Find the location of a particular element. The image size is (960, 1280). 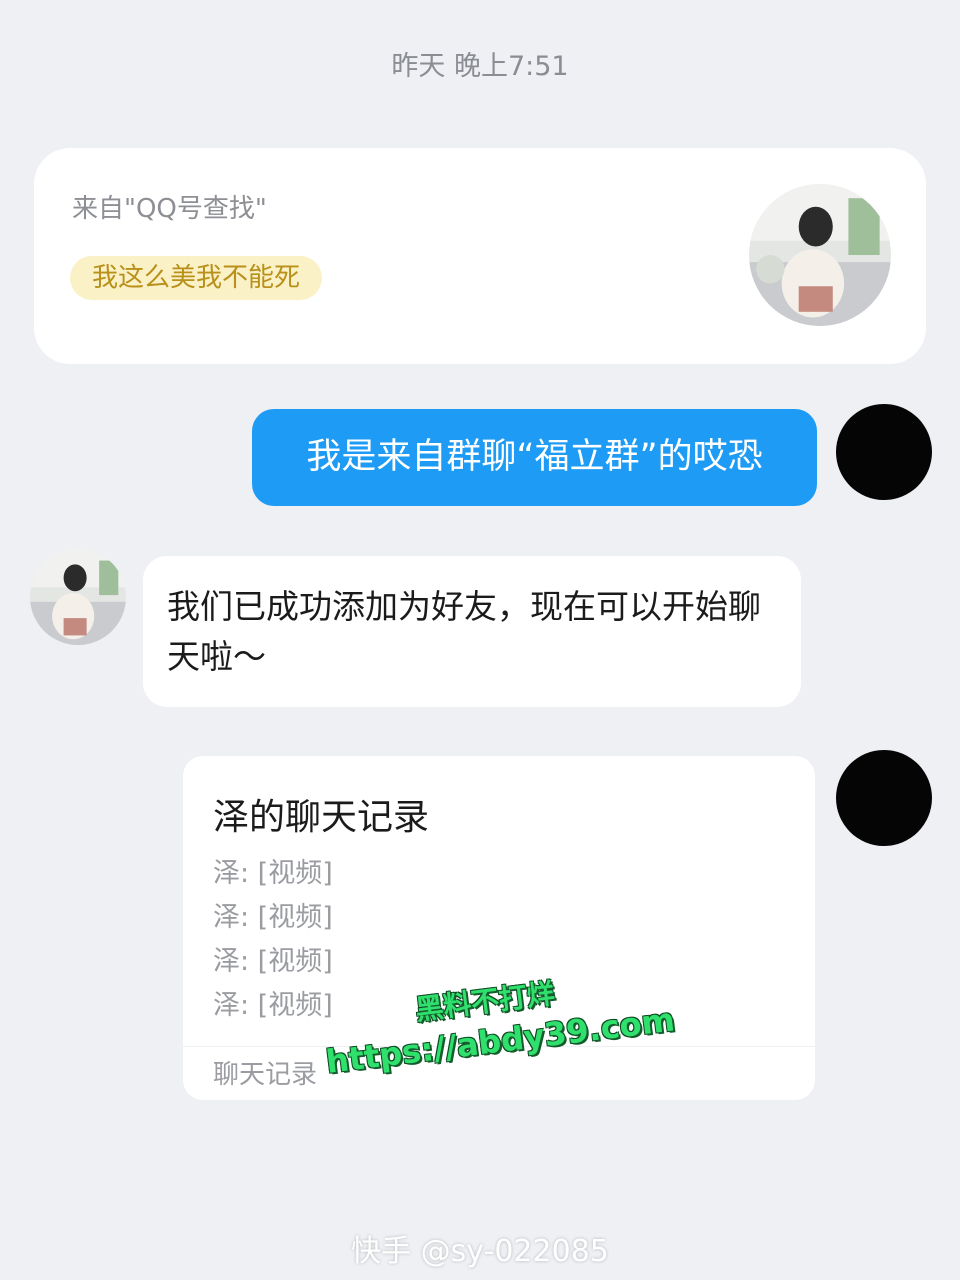

my-avatar is located at coordinates (884, 452).